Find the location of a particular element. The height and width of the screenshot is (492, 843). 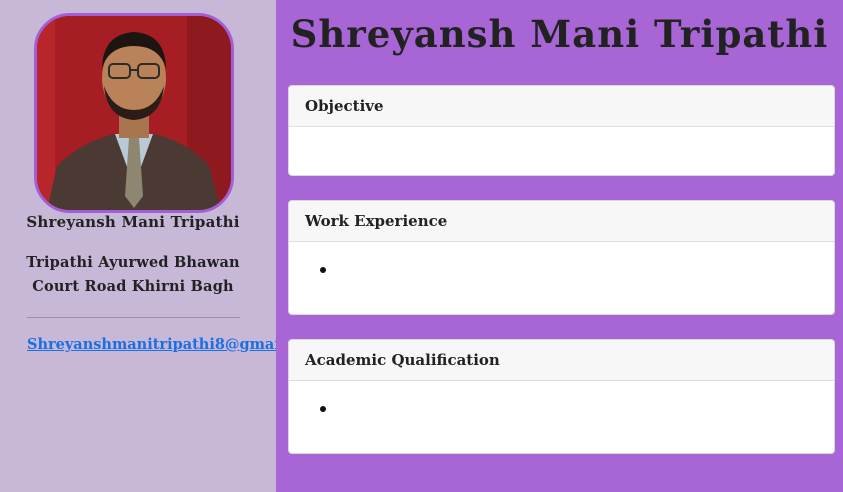

profile-photo-image is located at coordinates (134, 113).